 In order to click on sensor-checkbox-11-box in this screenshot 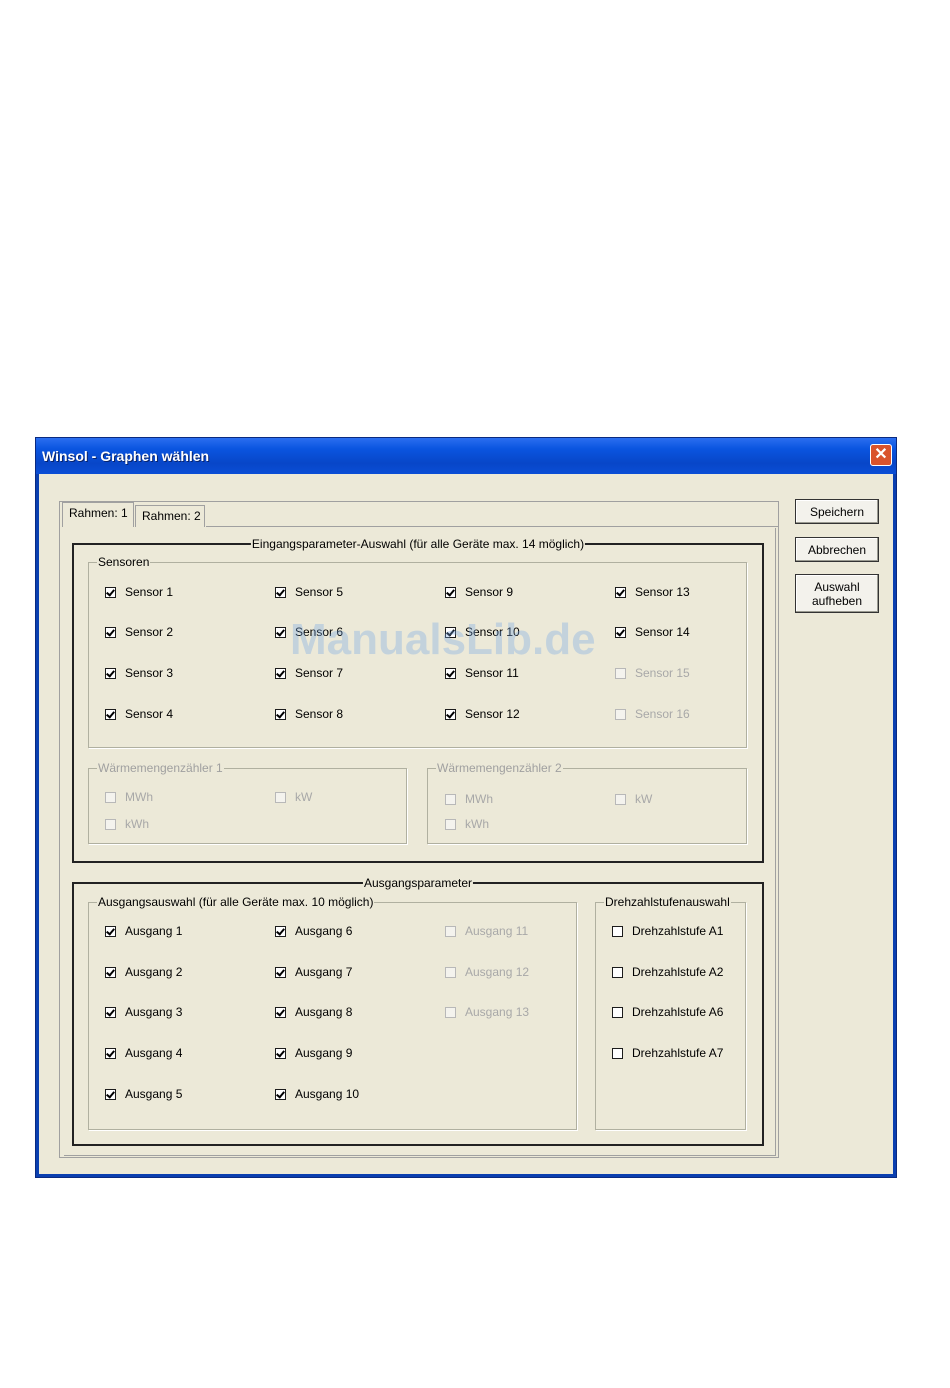, I will do `click(450, 673)`.